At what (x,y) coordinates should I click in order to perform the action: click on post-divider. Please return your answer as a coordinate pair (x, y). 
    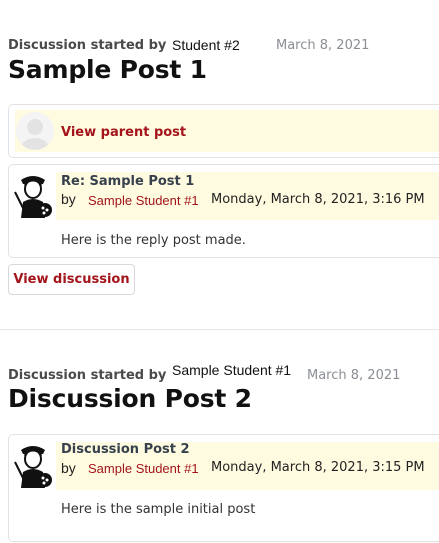
    Looking at the image, I should click on (219, 329).